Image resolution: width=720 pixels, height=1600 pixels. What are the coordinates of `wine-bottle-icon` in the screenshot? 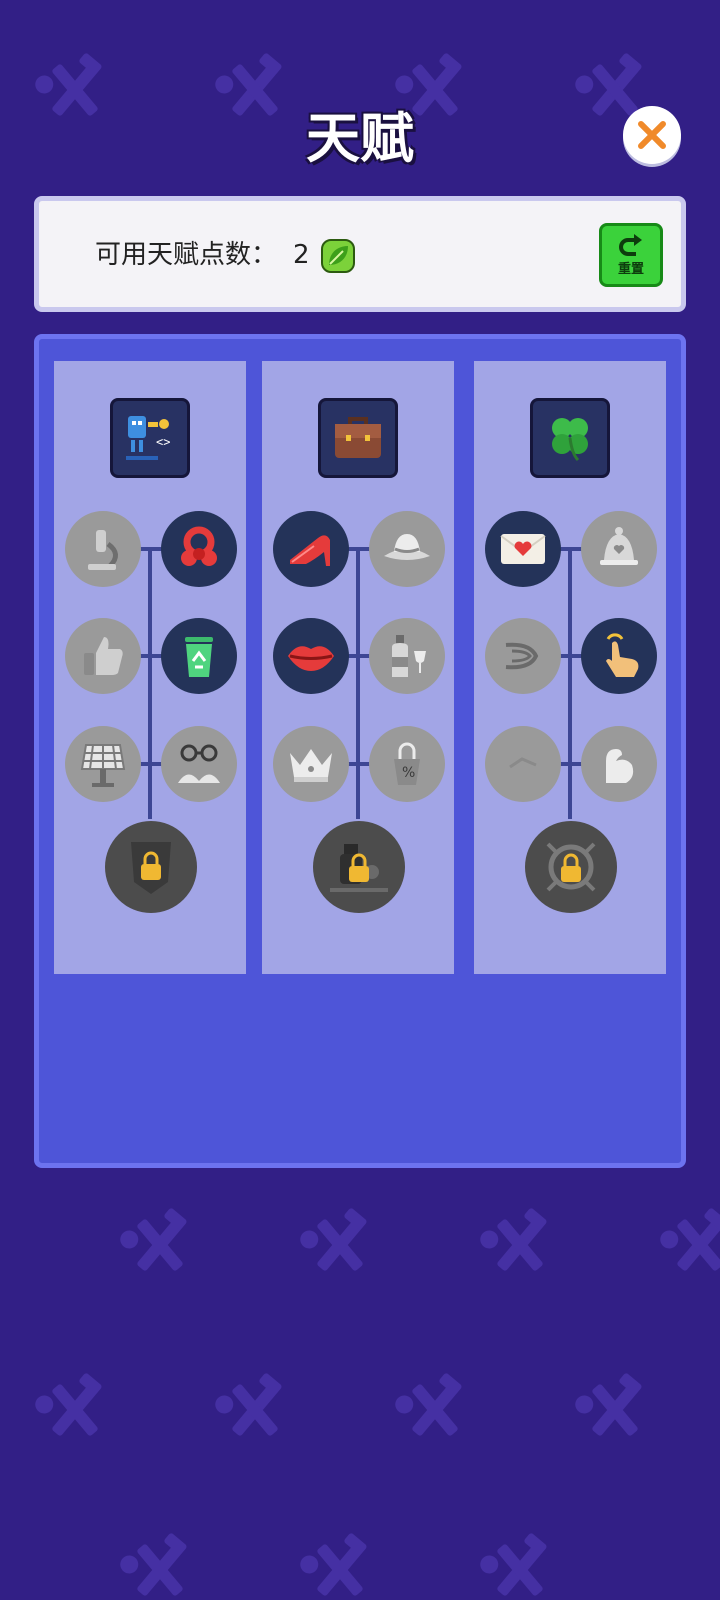 It's located at (409, 656).